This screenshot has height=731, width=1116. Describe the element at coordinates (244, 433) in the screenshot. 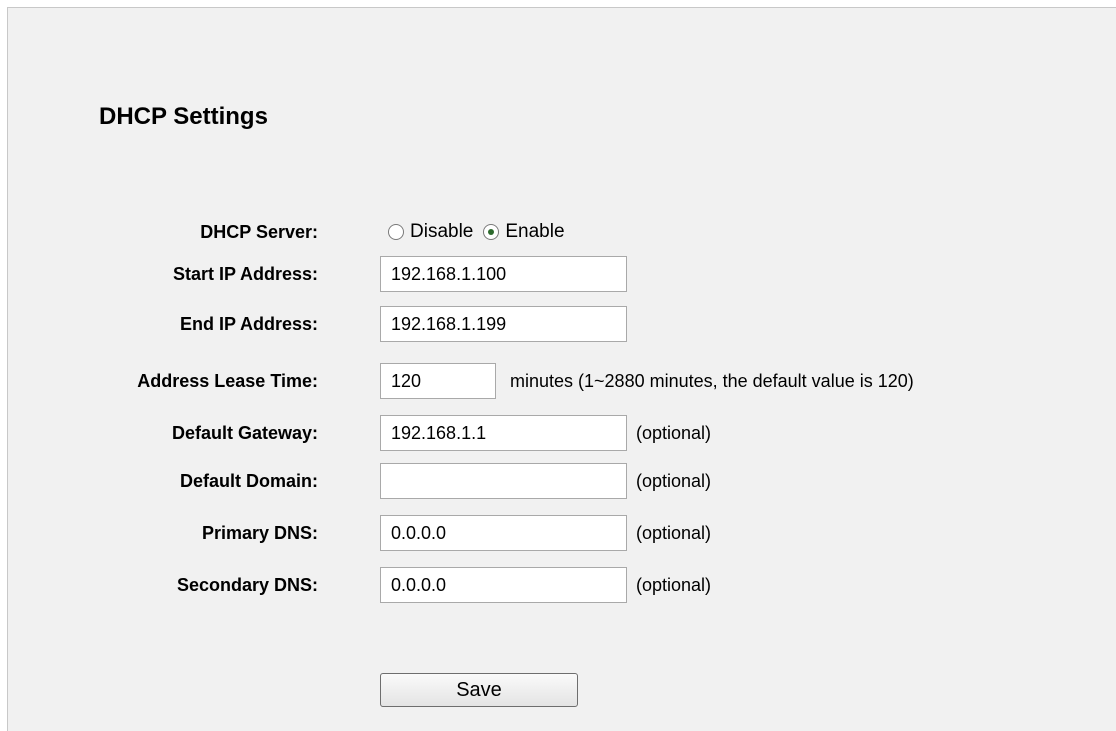

I see `gateway-label: Default Gateway:` at that location.